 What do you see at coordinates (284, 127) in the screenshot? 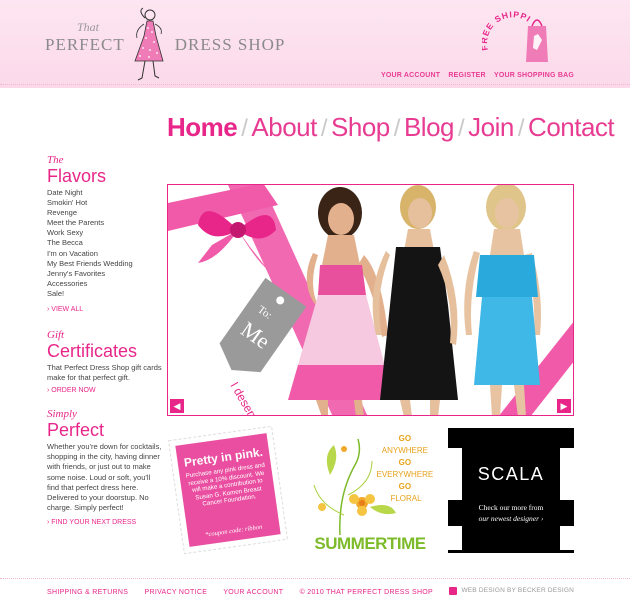
I see `nav-about: About` at bounding box center [284, 127].